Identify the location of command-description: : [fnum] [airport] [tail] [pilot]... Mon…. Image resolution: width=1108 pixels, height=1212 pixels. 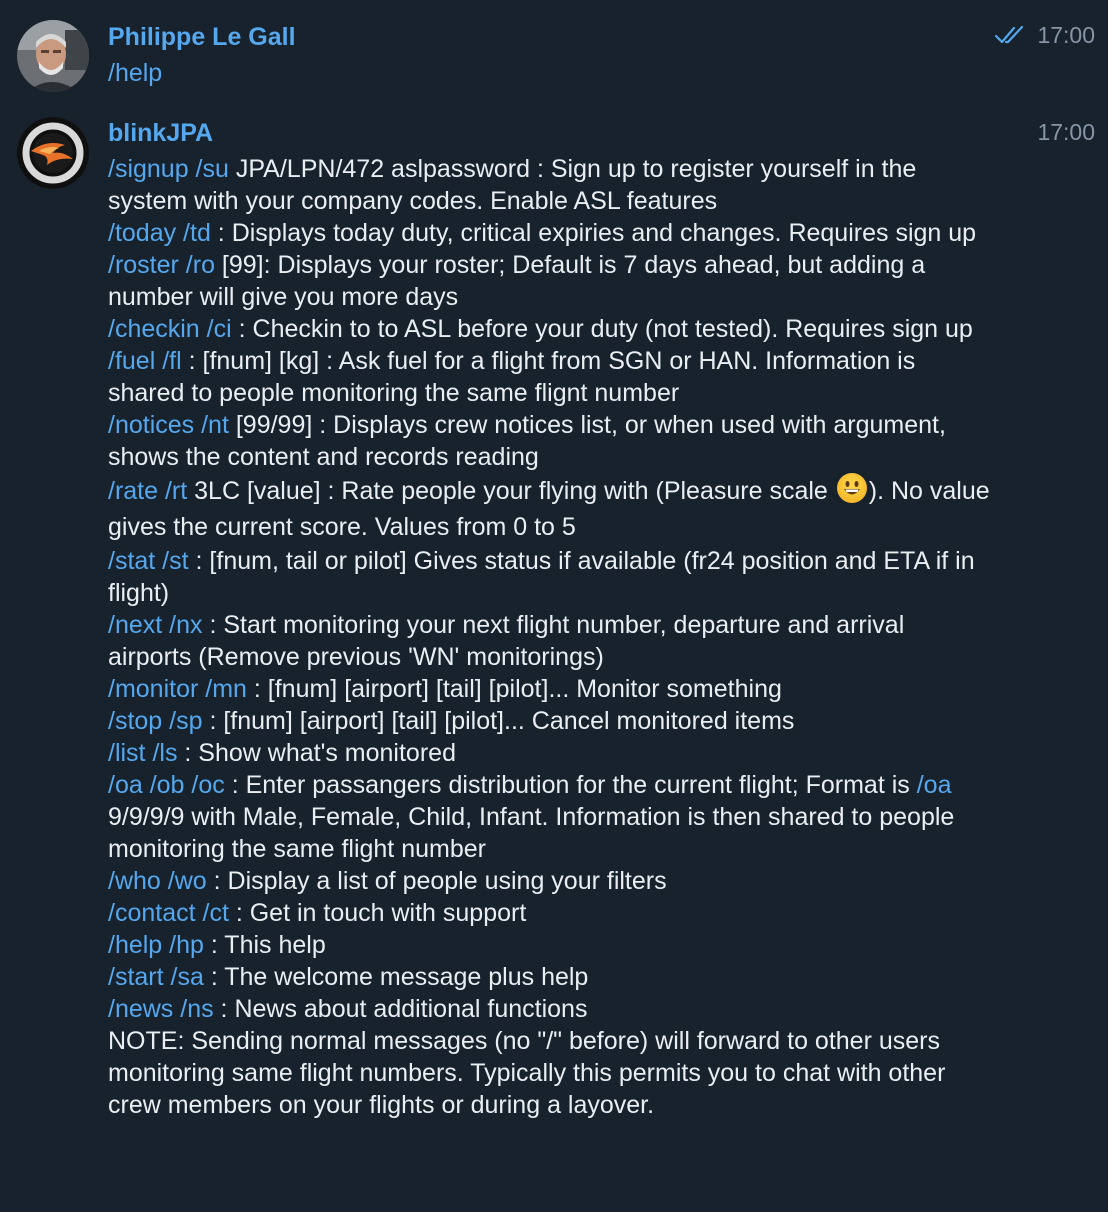
(514, 689).